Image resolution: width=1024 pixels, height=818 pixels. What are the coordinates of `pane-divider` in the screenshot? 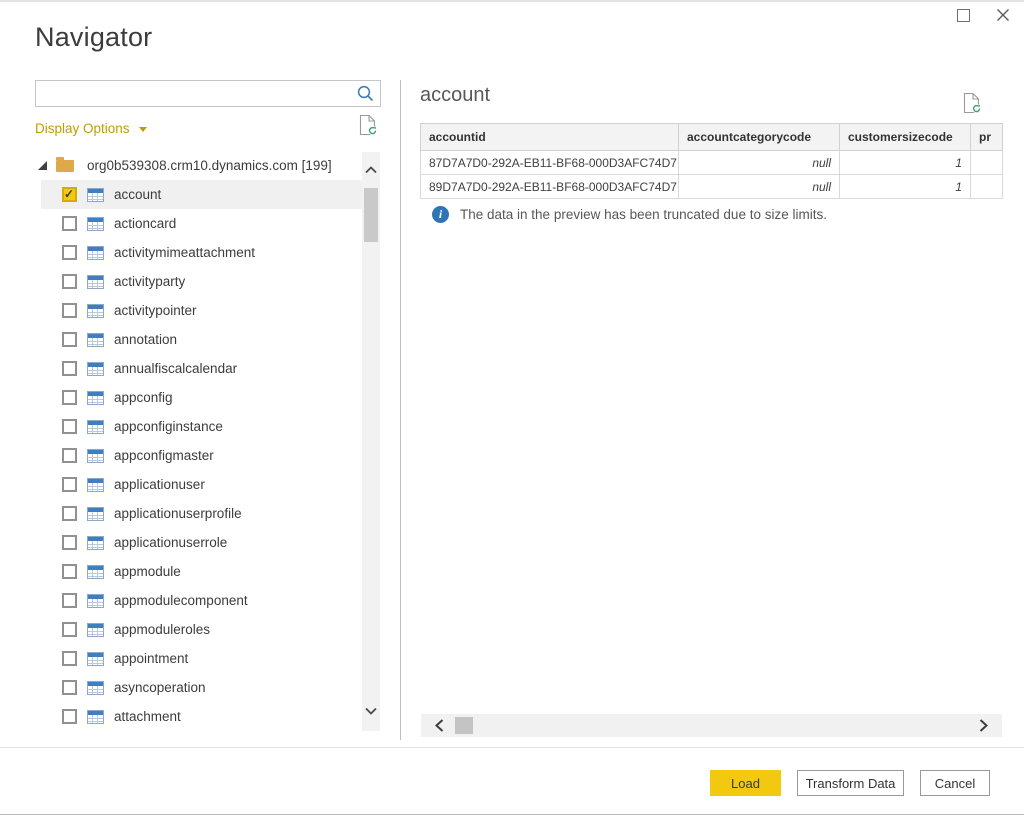 It's located at (400, 410).